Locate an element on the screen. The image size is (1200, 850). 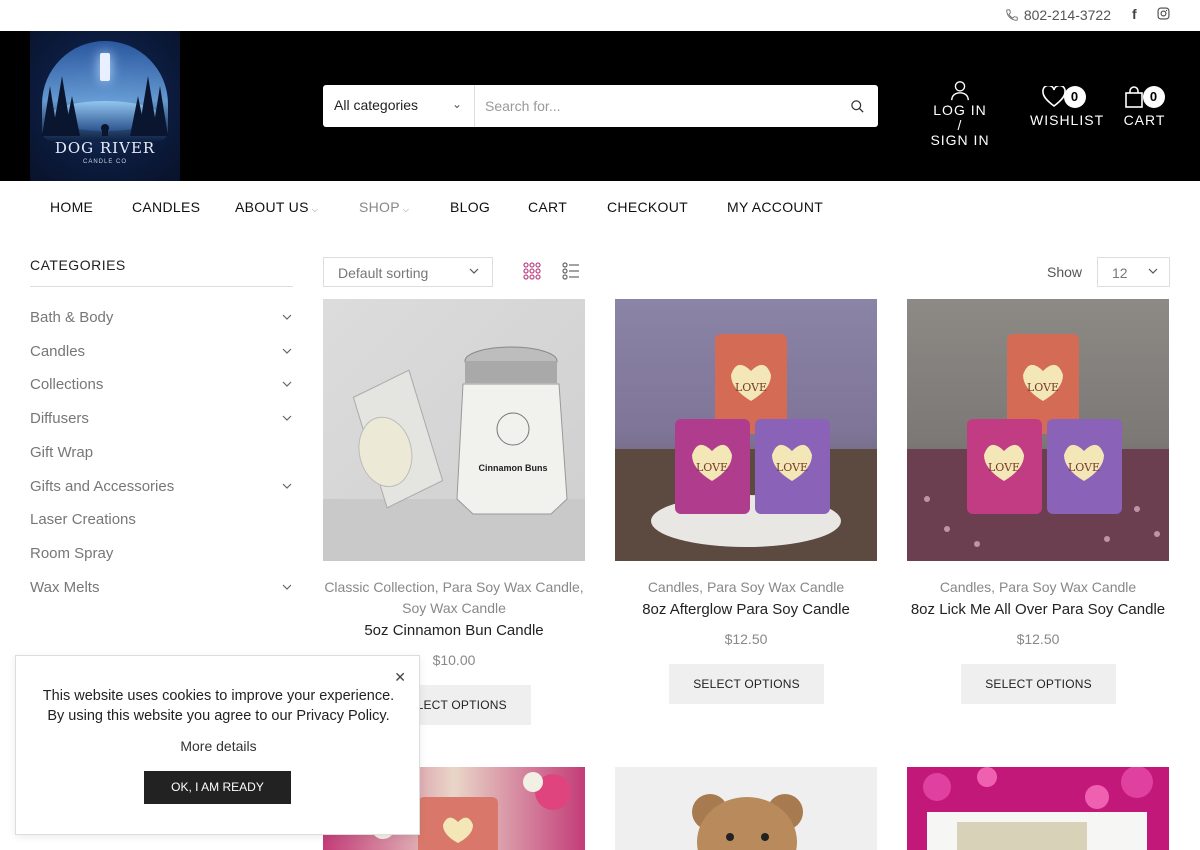
cart-link: CART 0 is located at coordinates (1144, 107).